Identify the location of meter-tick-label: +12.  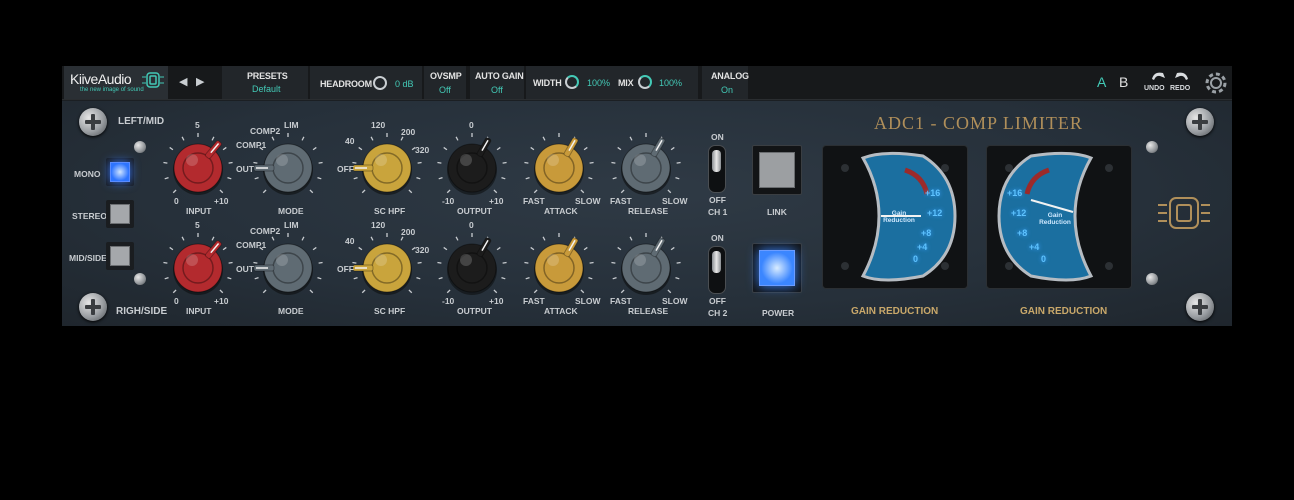
(1019, 213).